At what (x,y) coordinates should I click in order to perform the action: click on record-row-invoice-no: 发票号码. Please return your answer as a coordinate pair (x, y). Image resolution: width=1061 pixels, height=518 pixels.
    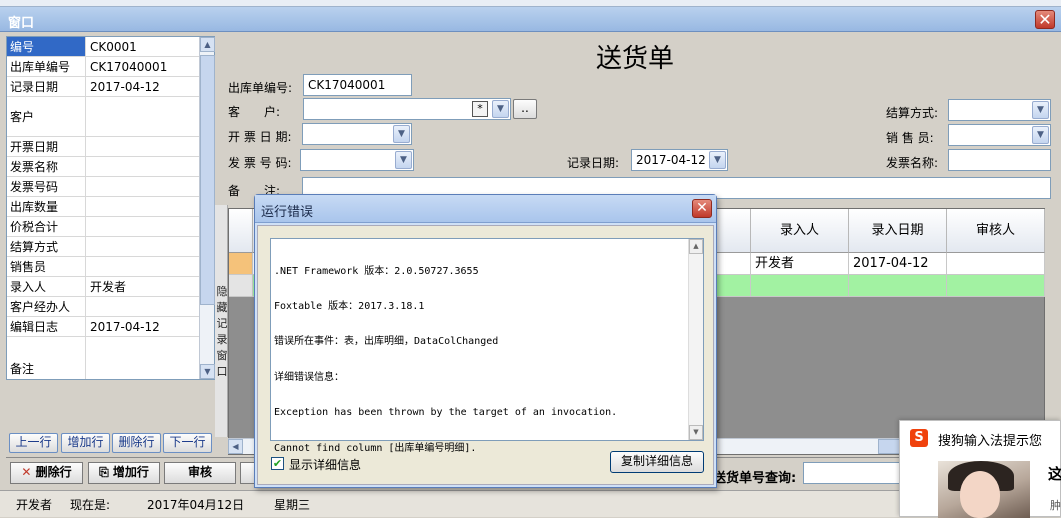
    Looking at the image, I should click on (103, 187).